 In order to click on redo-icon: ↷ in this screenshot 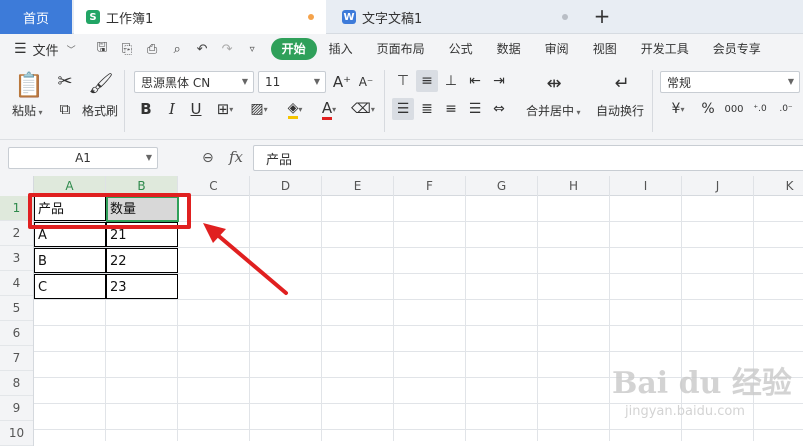, I will do `click(227, 49)`.